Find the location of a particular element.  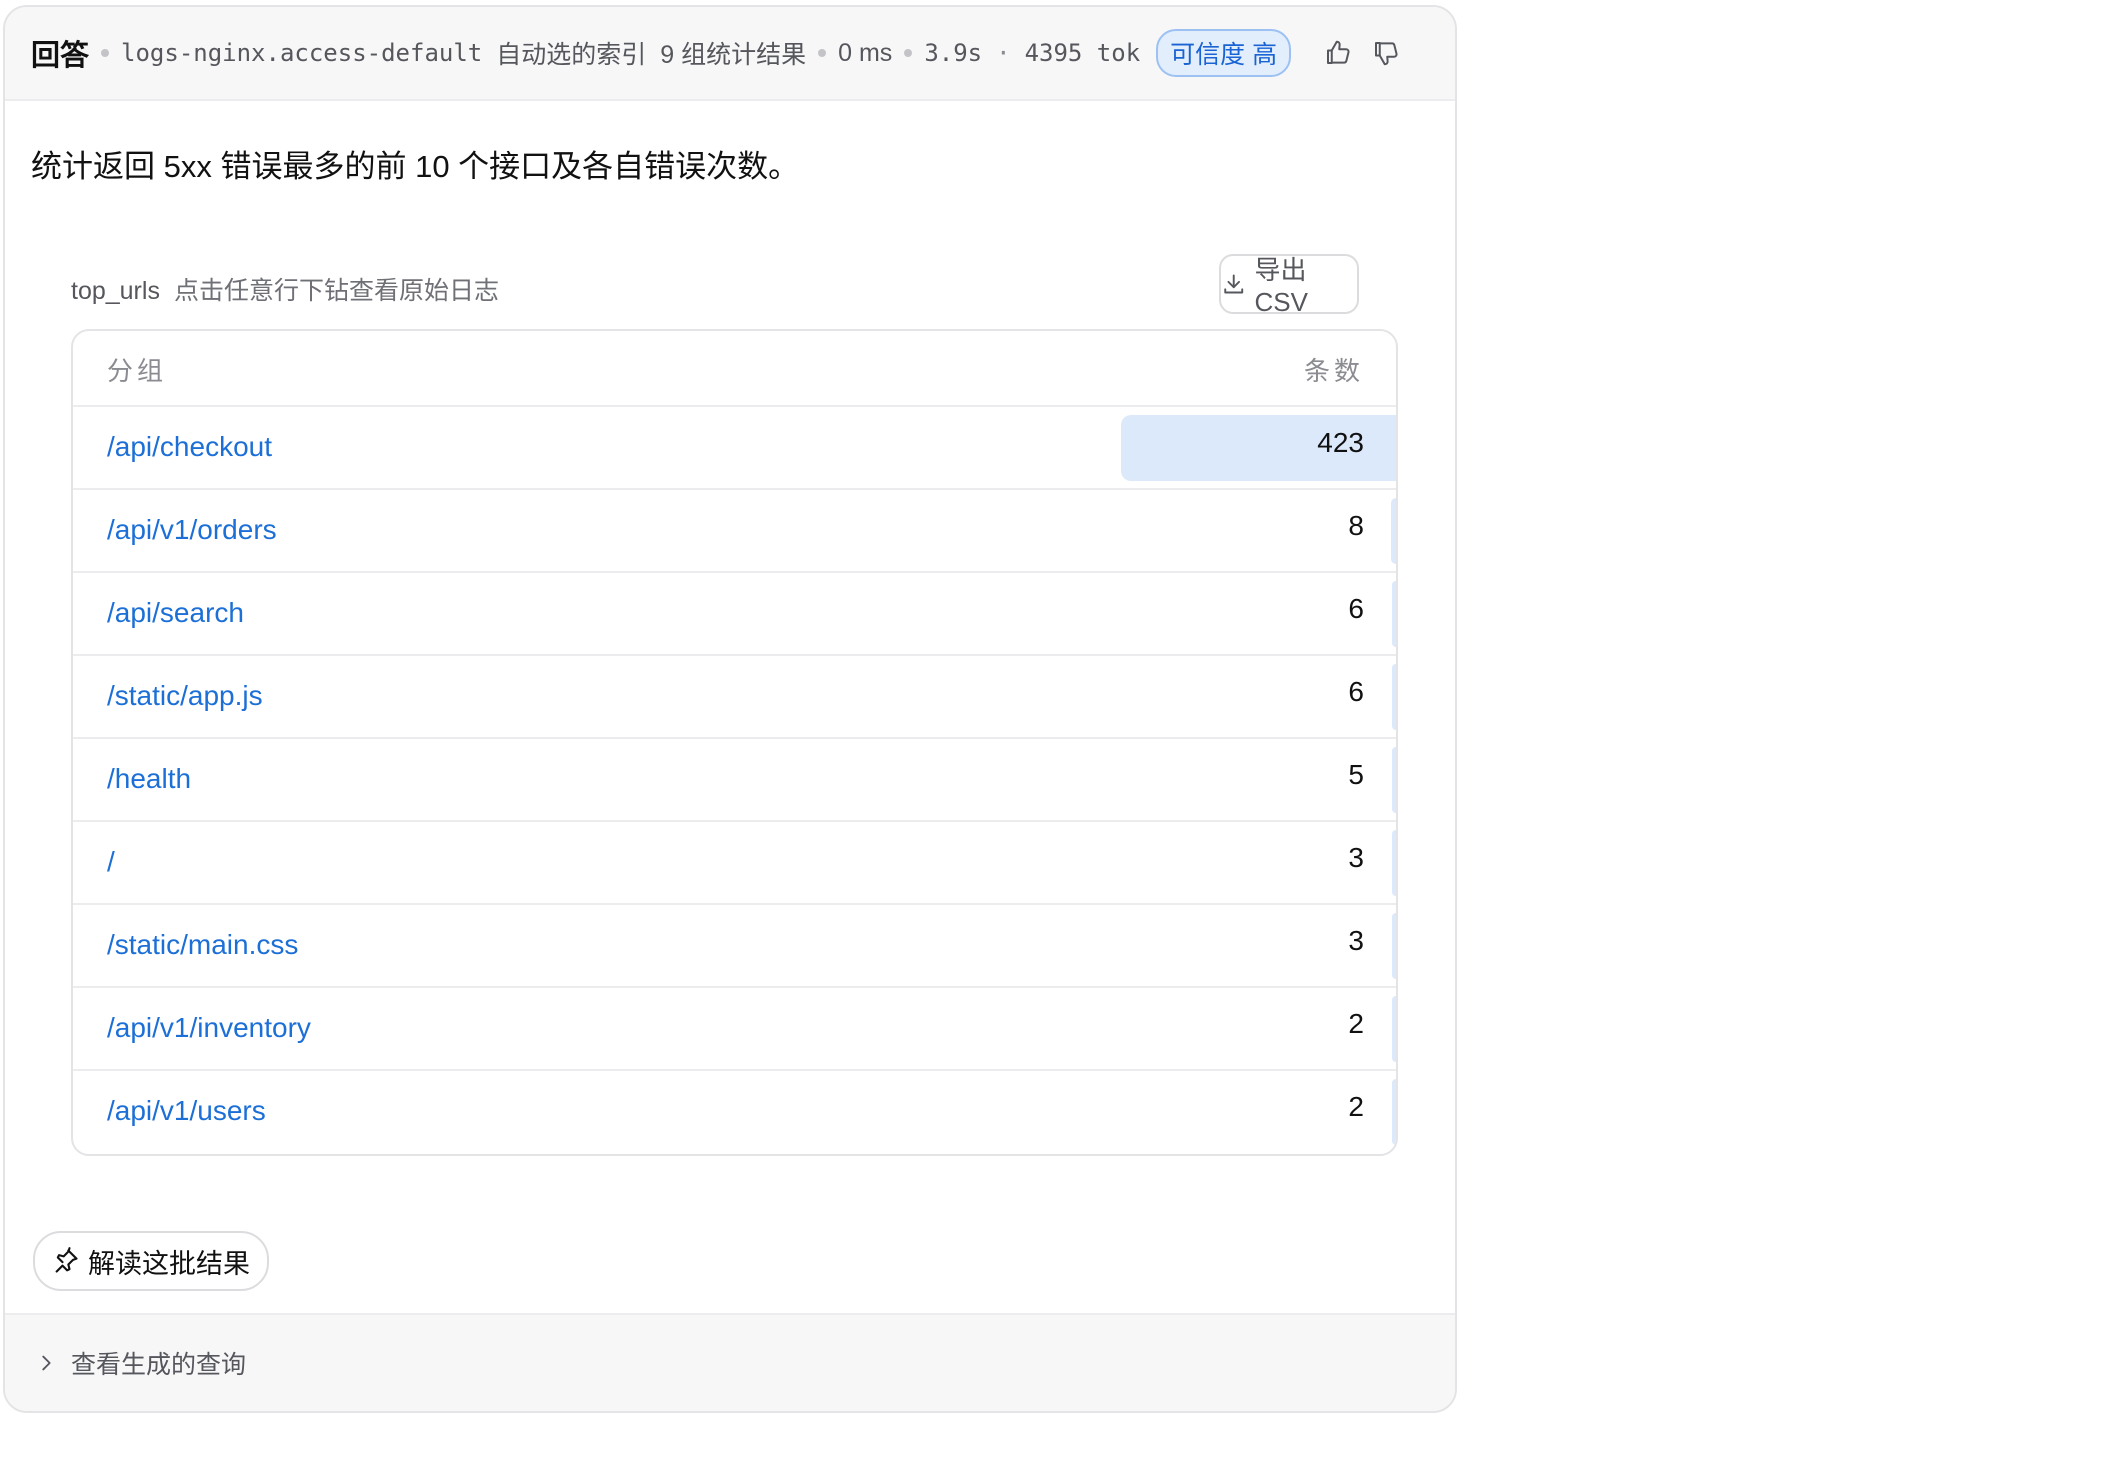

row-url-link: /api/v1/orders is located at coordinates (192, 530).